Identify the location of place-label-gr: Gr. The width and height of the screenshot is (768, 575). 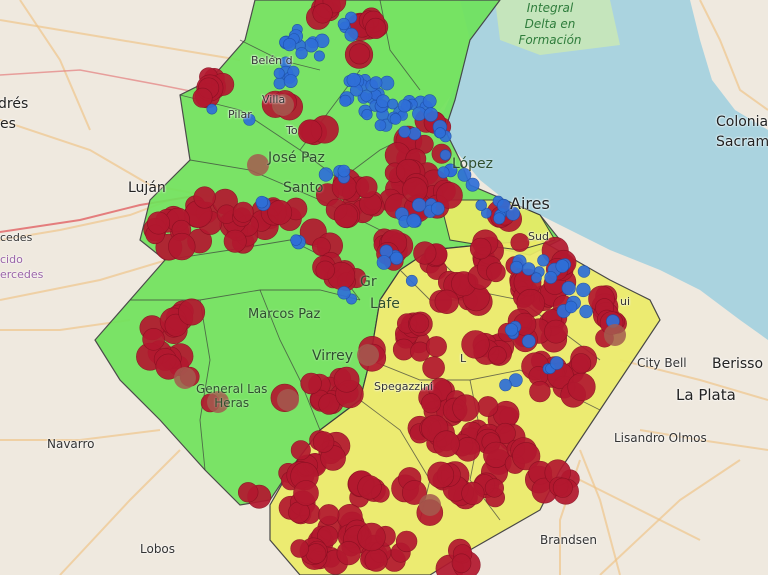
(368, 282).